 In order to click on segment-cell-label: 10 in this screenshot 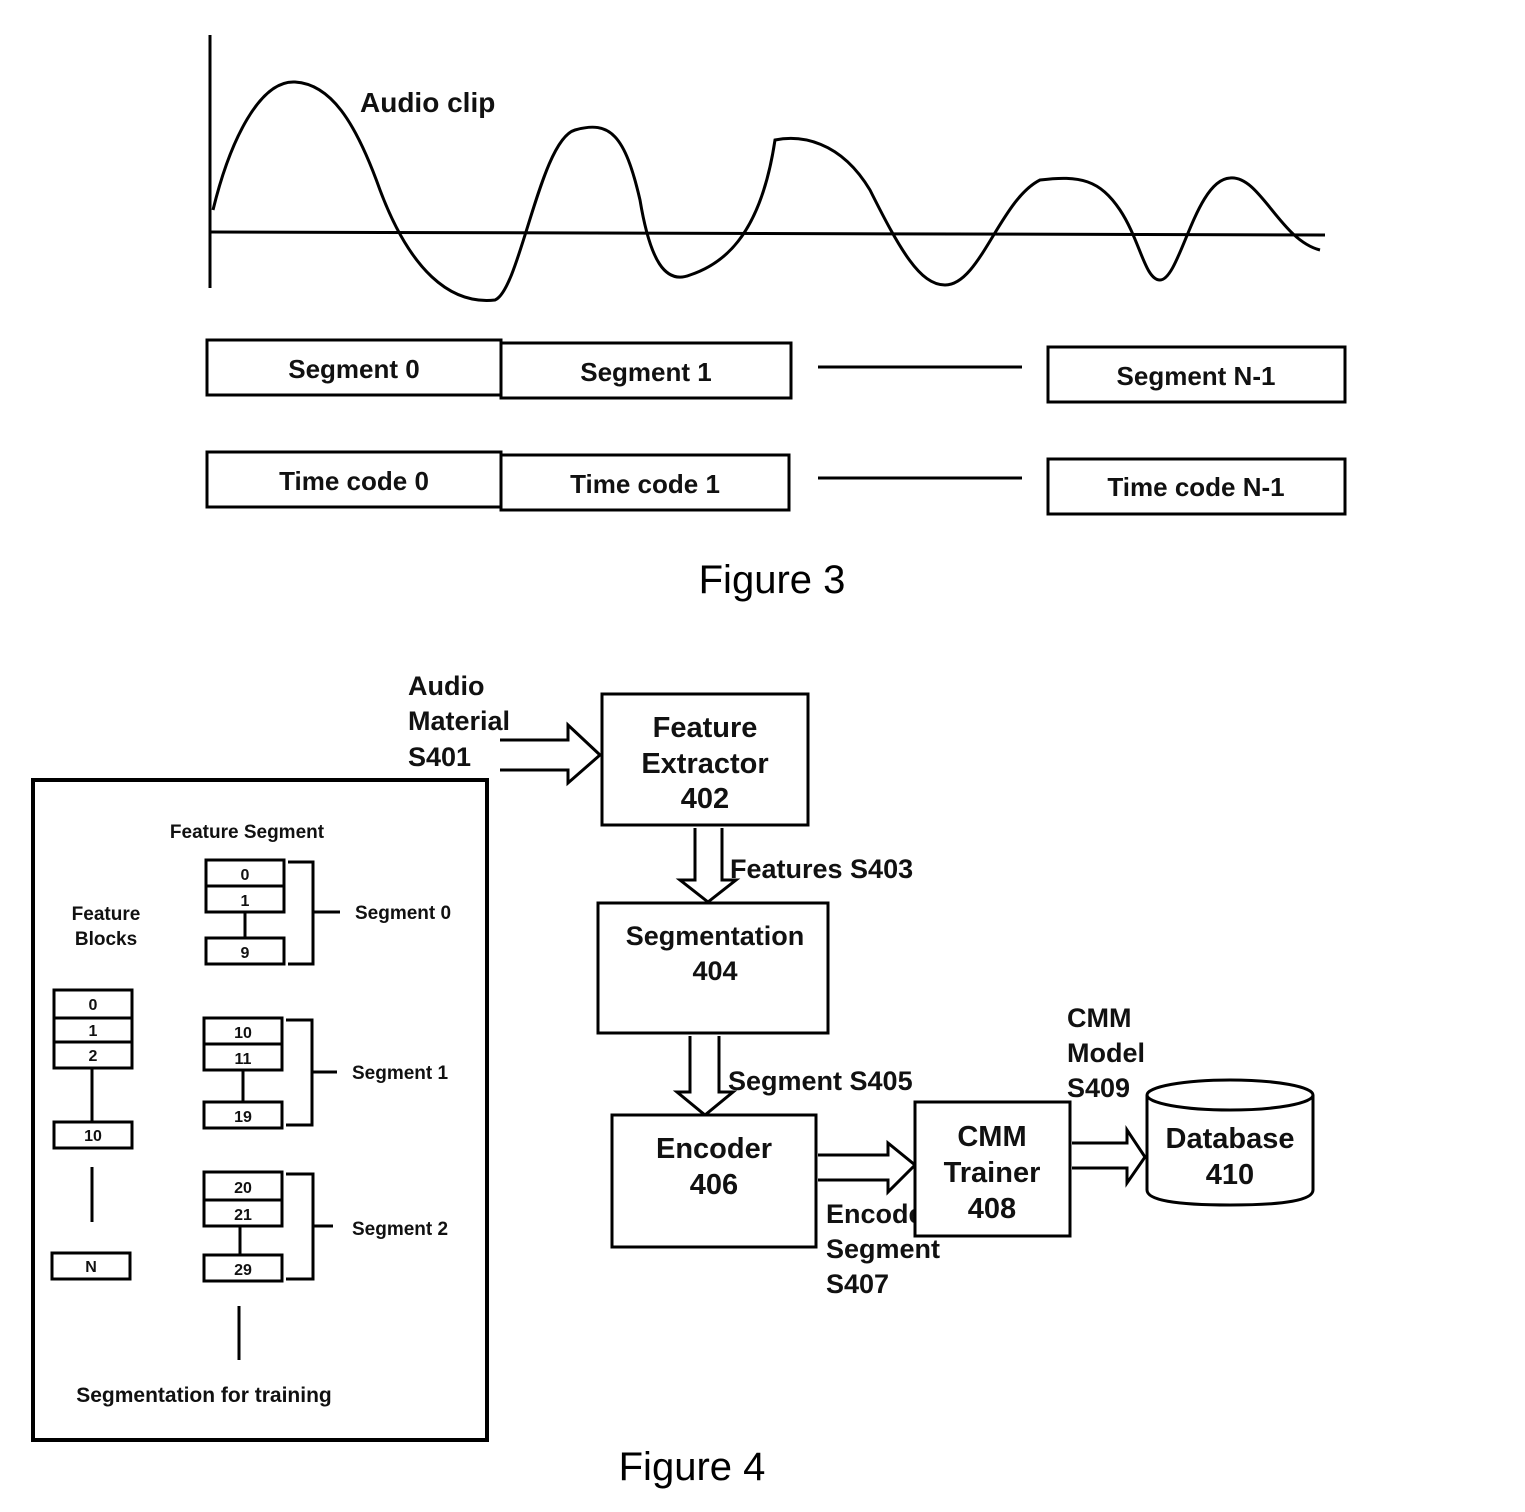, I will do `click(243, 1033)`.